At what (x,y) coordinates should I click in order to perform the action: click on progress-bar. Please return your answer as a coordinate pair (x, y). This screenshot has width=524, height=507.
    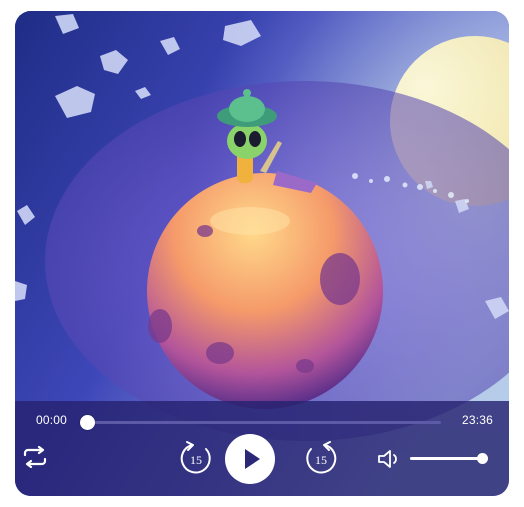
    Looking at the image, I should click on (260, 422).